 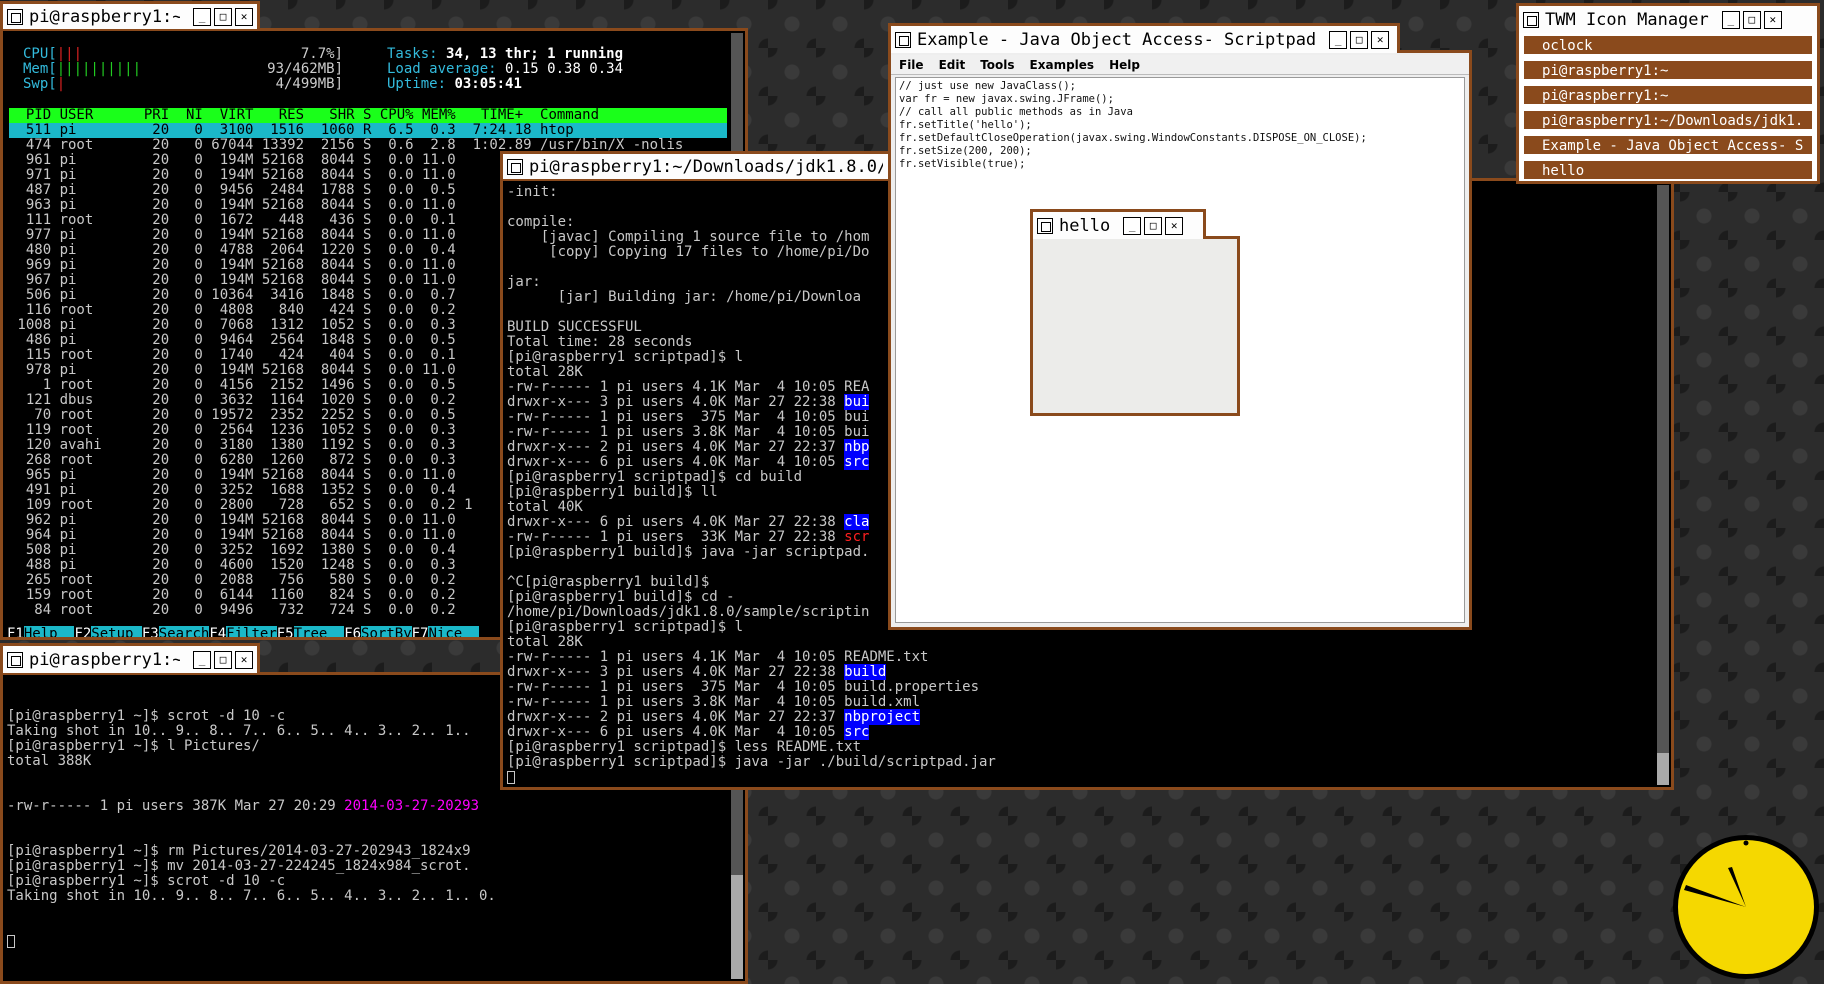 What do you see at coordinates (1627, 19) in the screenshot?
I see `window-title: TWM Icon Manager` at bounding box center [1627, 19].